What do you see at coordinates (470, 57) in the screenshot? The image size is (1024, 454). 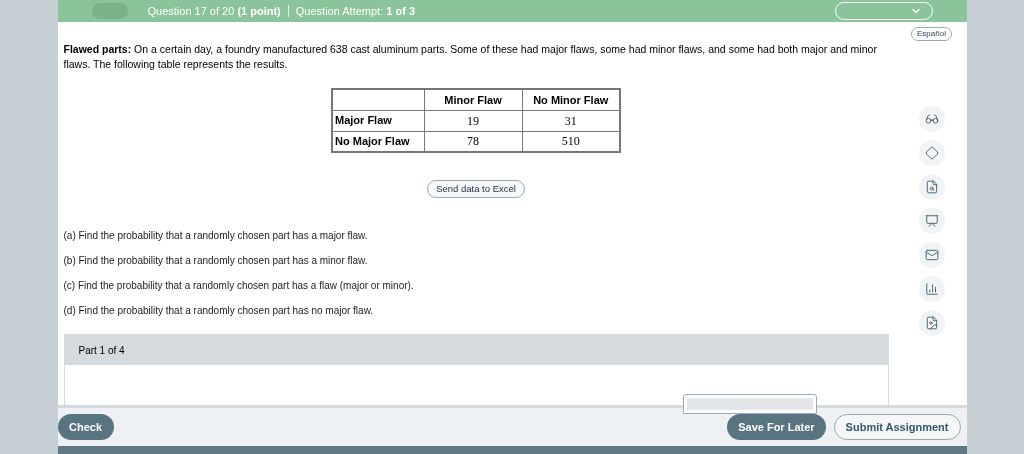 I see `problem-text: Flawed parts: On a certain day, a foundry manufactured 638 cast aluminum parts. Some of these had major flaws, some had minor flaws, and some had both major and minor flaws. The following table represents the results.` at bounding box center [470, 57].